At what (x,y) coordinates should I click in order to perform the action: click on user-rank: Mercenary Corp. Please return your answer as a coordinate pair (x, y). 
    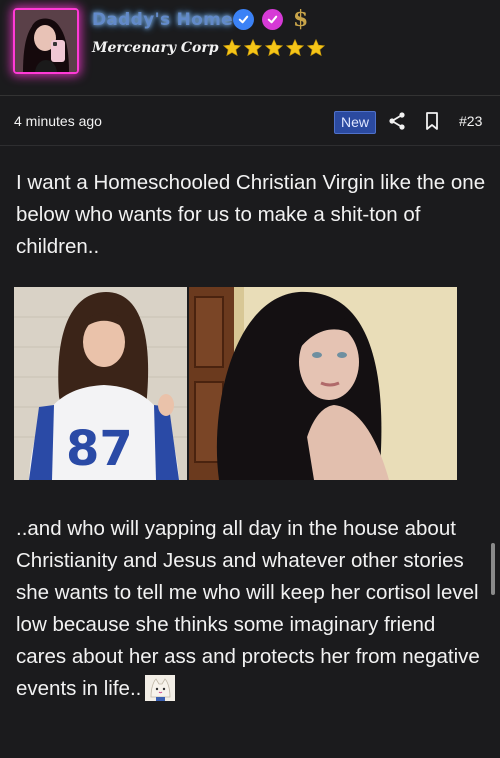
    Looking at the image, I should click on (155, 48).